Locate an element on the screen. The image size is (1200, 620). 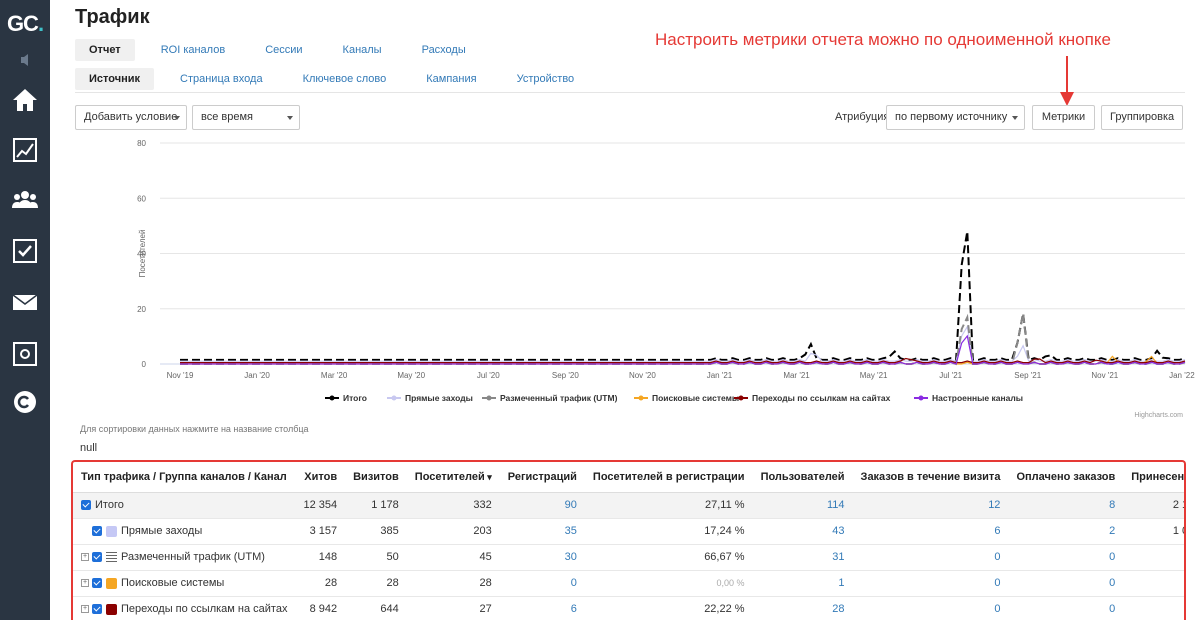
cell-hits: 148 is located at coordinates (320, 557).